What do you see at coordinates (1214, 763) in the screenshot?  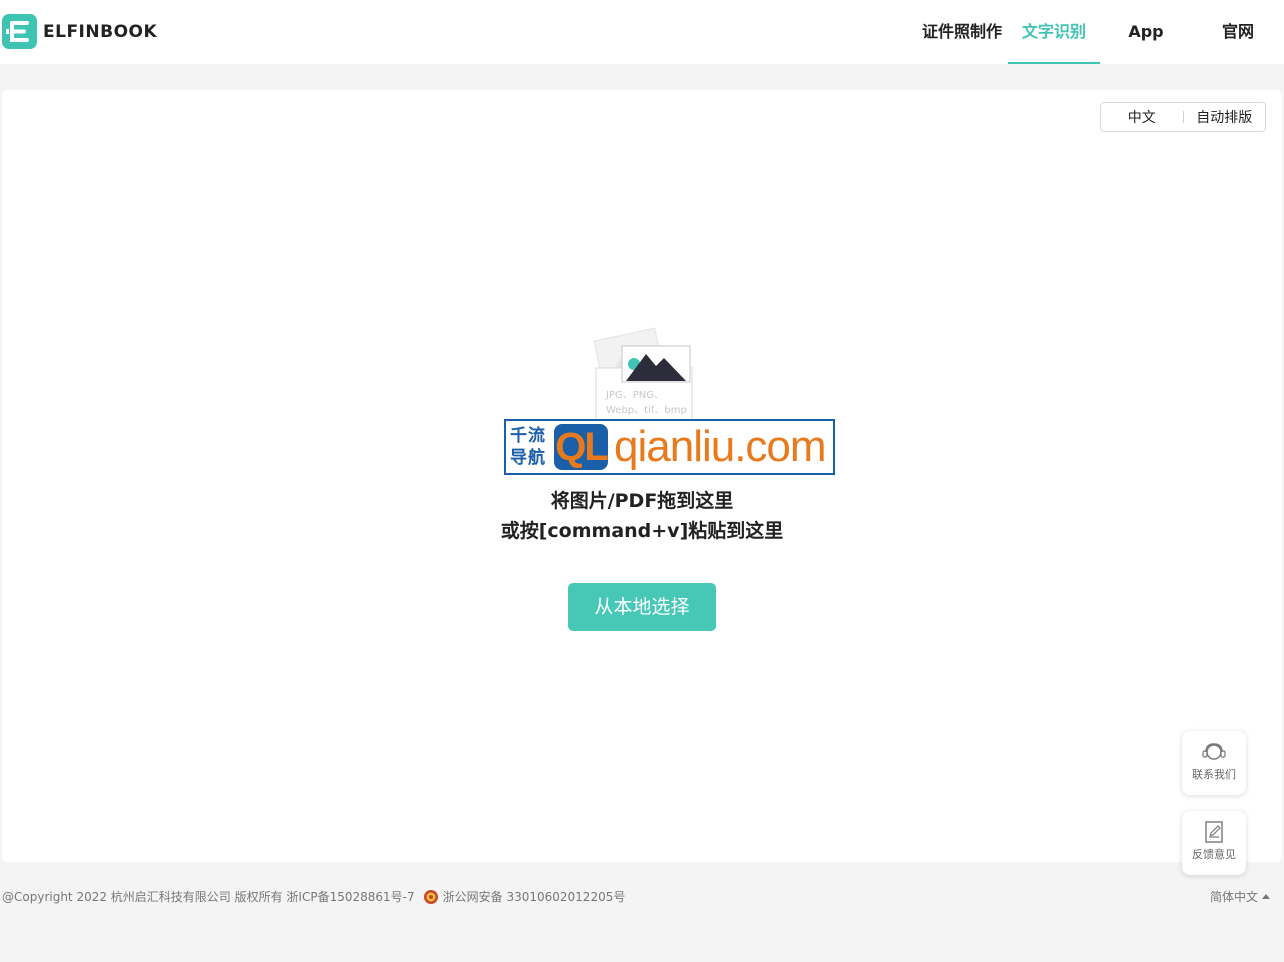 I see `contact-us-button: 联系我们` at bounding box center [1214, 763].